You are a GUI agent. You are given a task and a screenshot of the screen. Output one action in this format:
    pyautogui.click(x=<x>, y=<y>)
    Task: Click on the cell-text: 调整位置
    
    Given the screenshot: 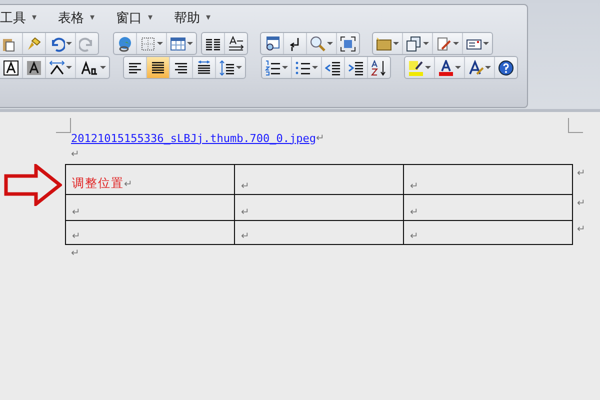 What is the action you would take?
    pyautogui.click(x=98, y=183)
    